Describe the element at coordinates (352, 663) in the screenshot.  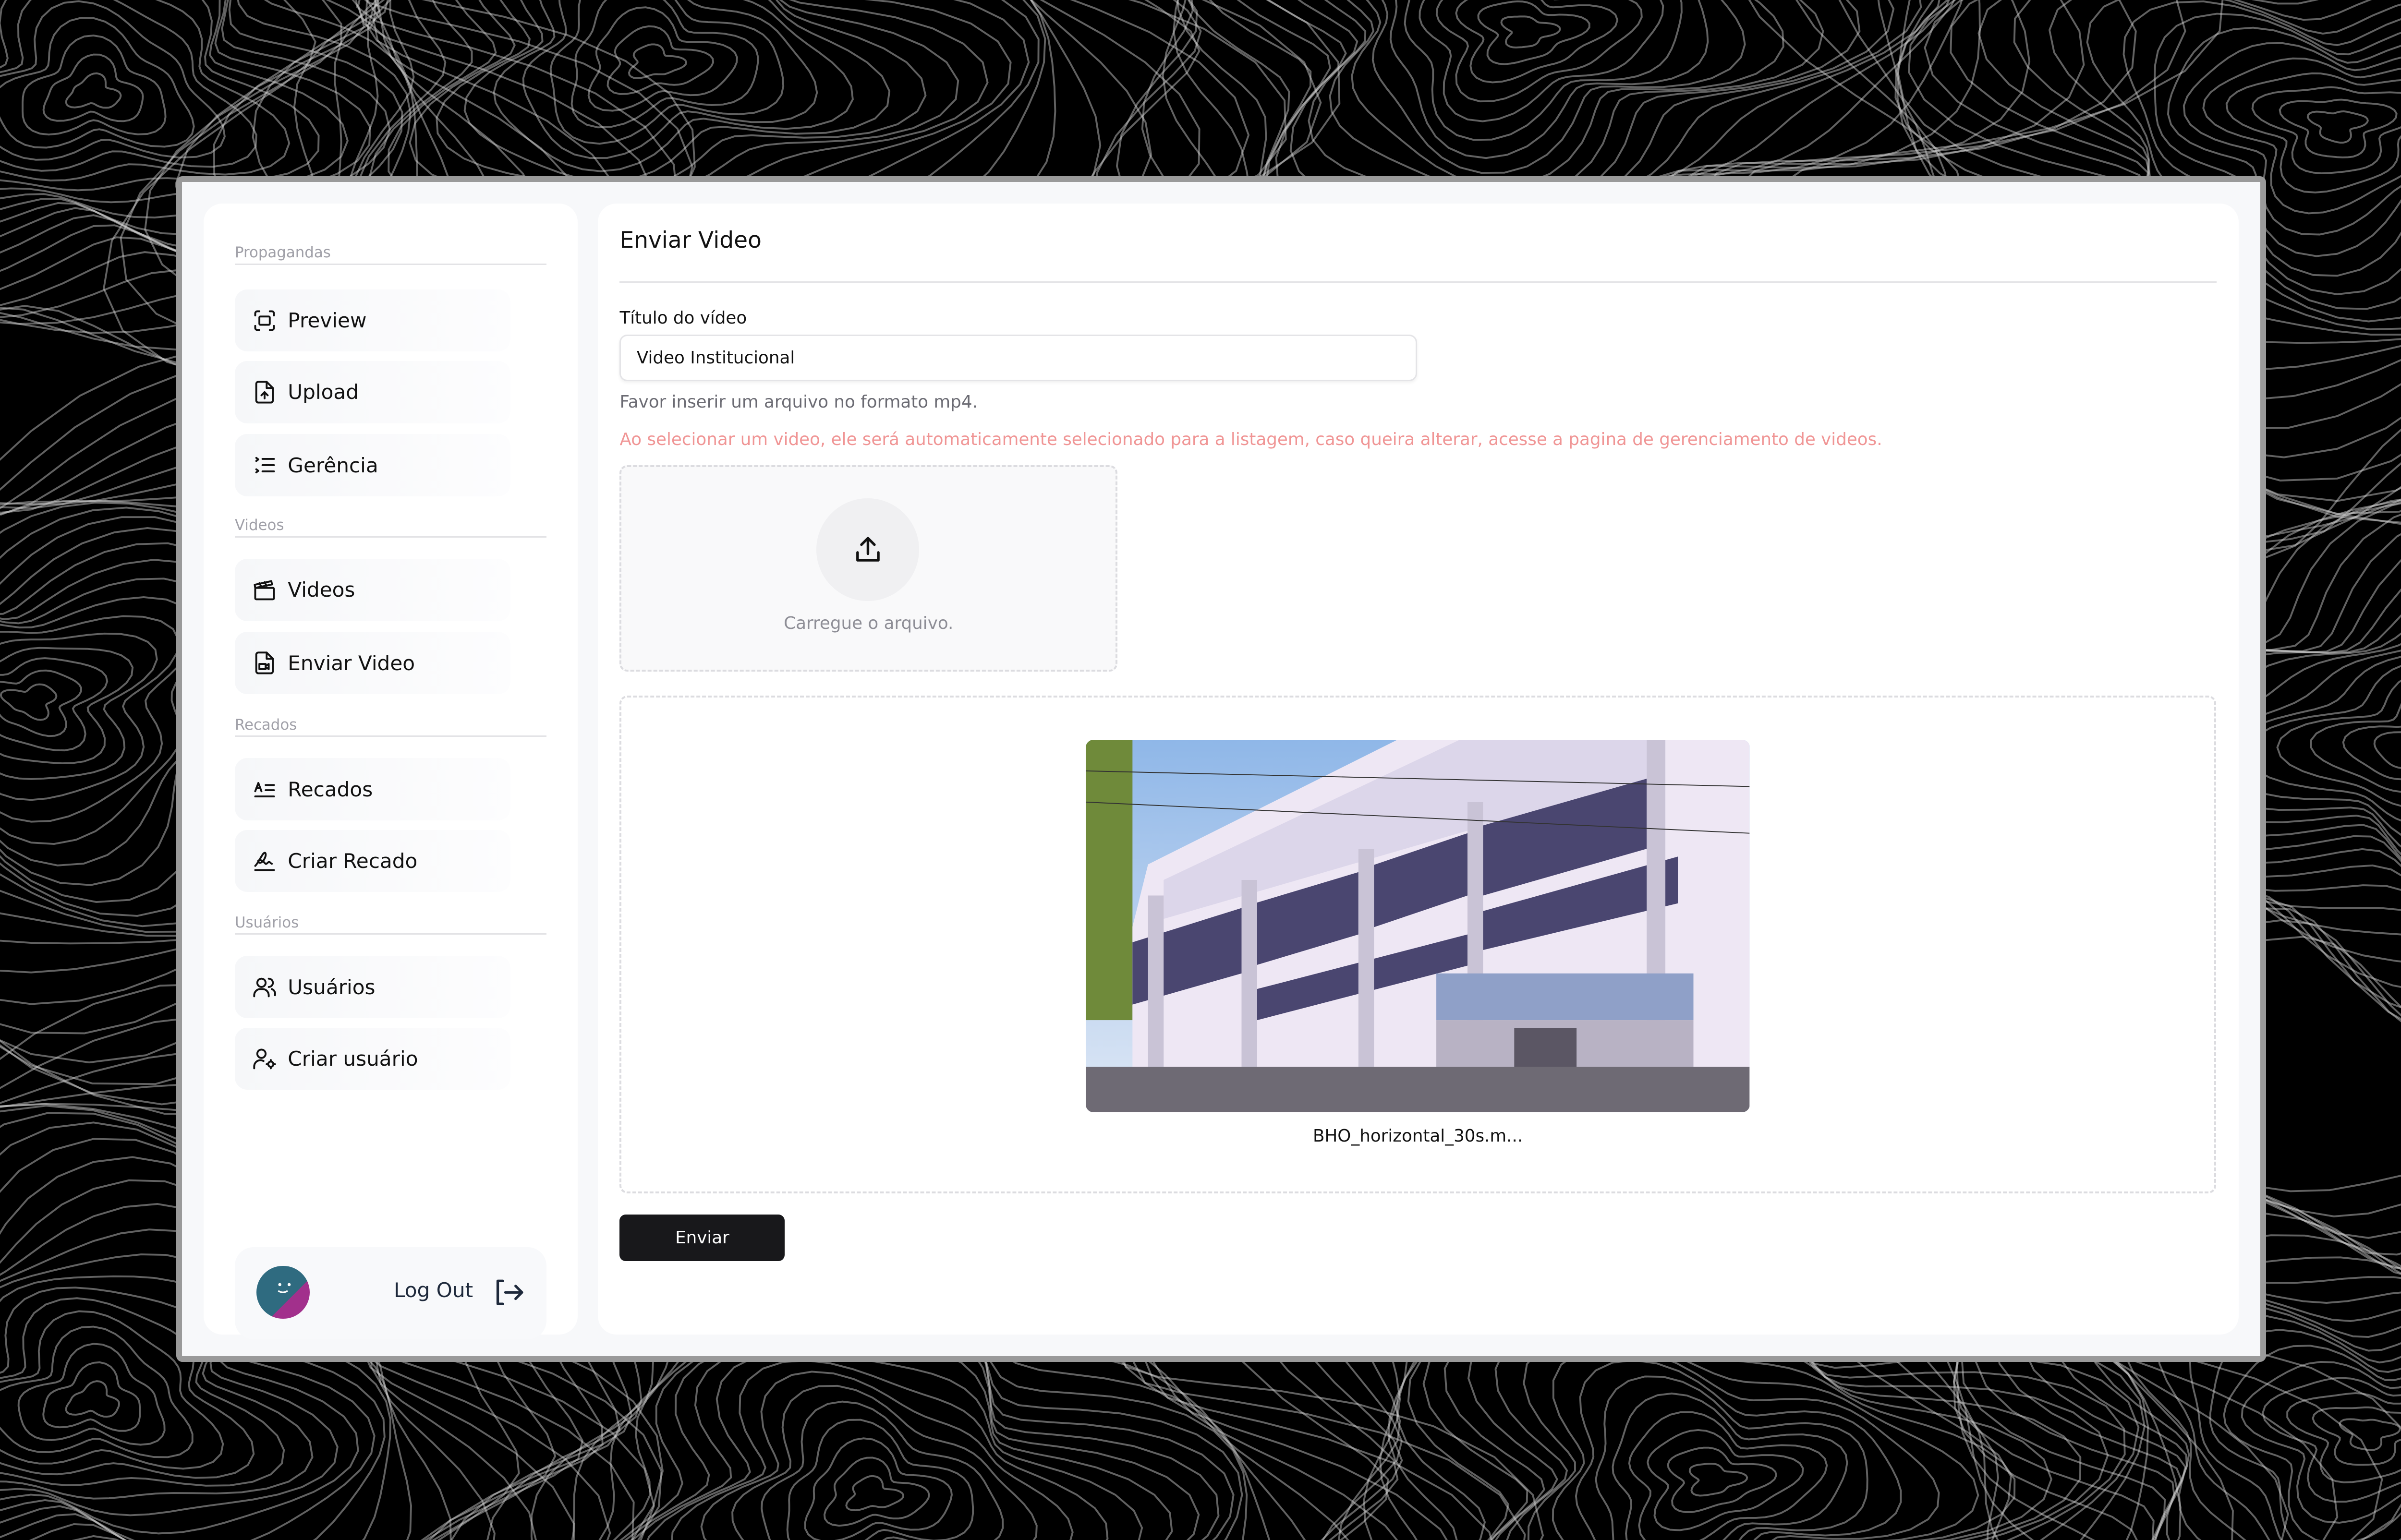
I see `sidebar-item-label: Enviar Video` at that location.